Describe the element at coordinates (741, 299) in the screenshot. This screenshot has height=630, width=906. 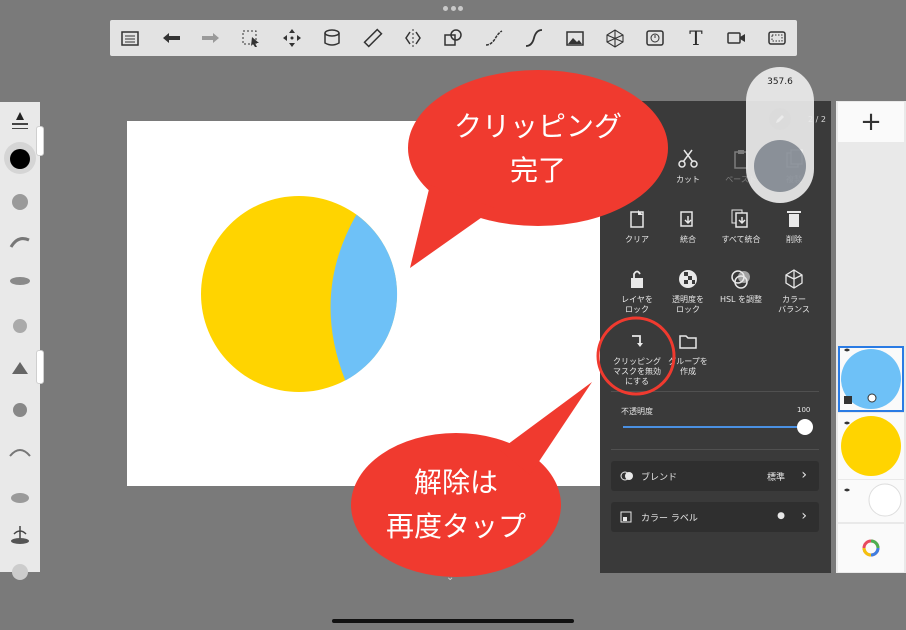
I see `adjust-hsl-label: HSL を調整` at that location.